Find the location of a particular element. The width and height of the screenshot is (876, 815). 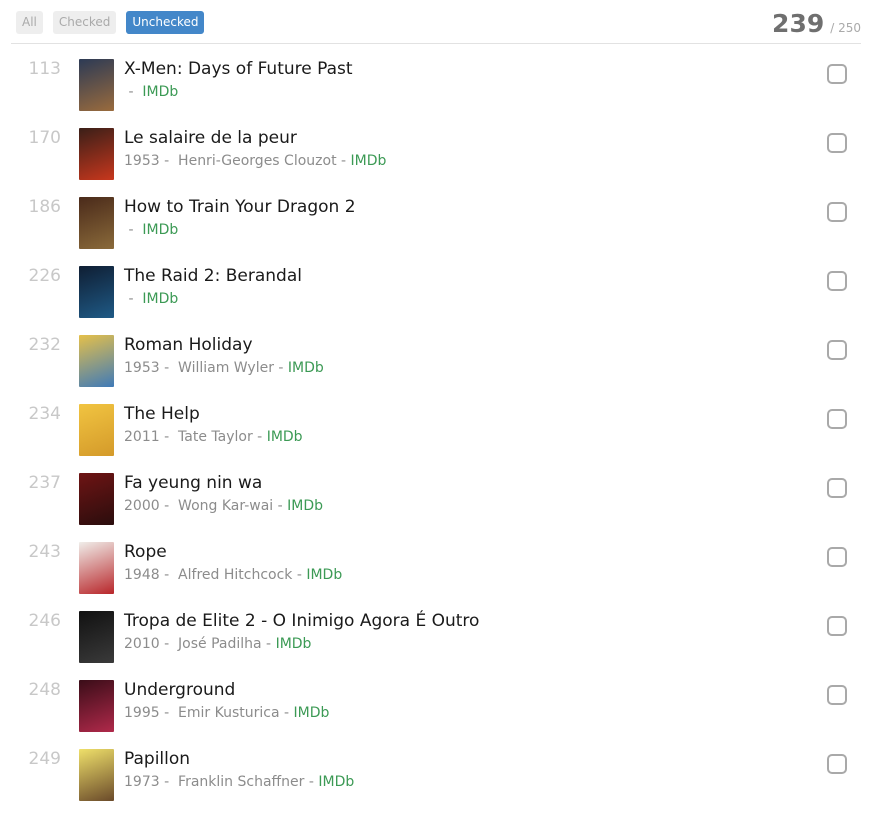

movie-row: 234 The Help 2011 - Tate Taylor - IMDb is located at coordinates (438, 435).